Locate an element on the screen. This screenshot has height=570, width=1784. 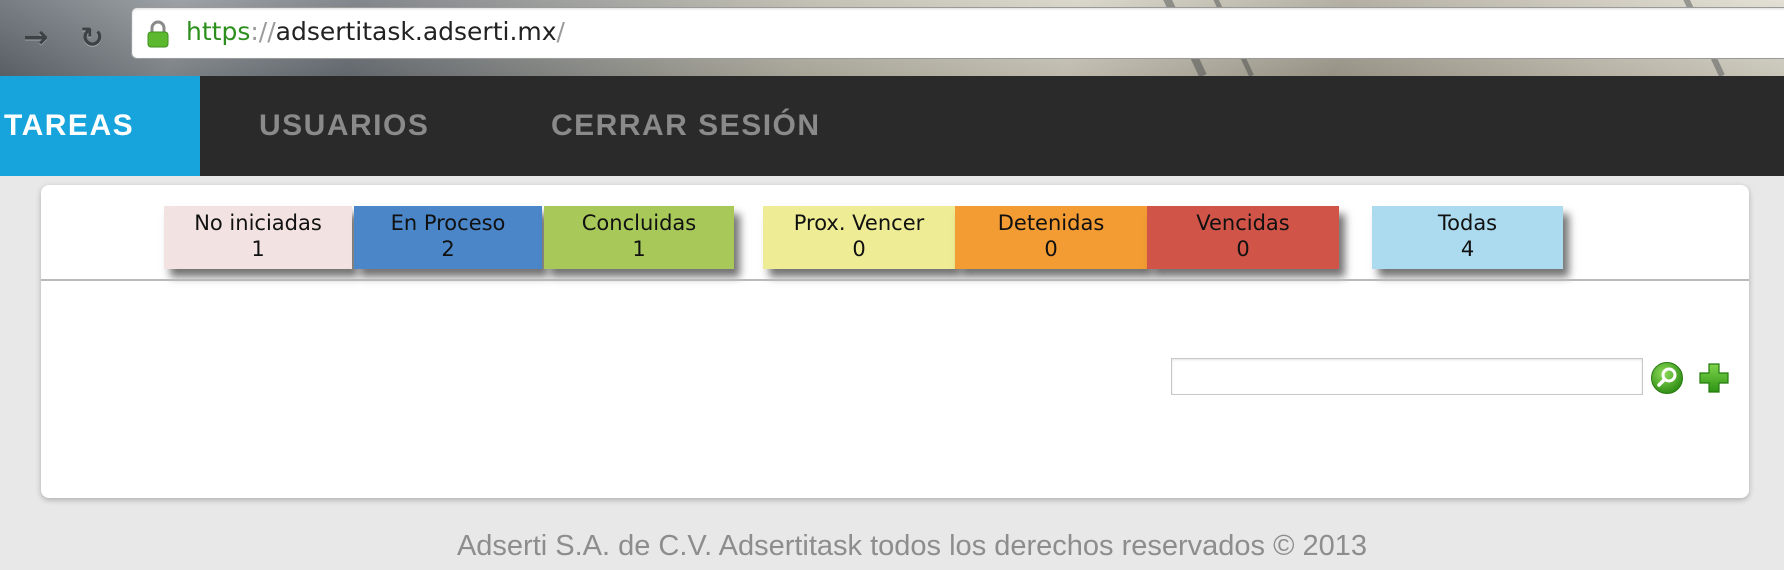
address-bar: https://adsertitask.adserti.mx/ is located at coordinates (957, 33).